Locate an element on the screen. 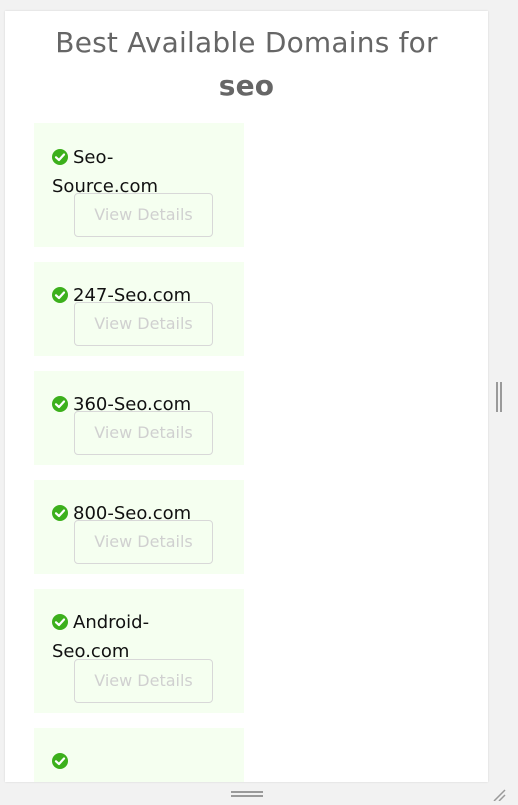 The height and width of the screenshot is (805, 518). domain-card is located at coordinates (139, 755).